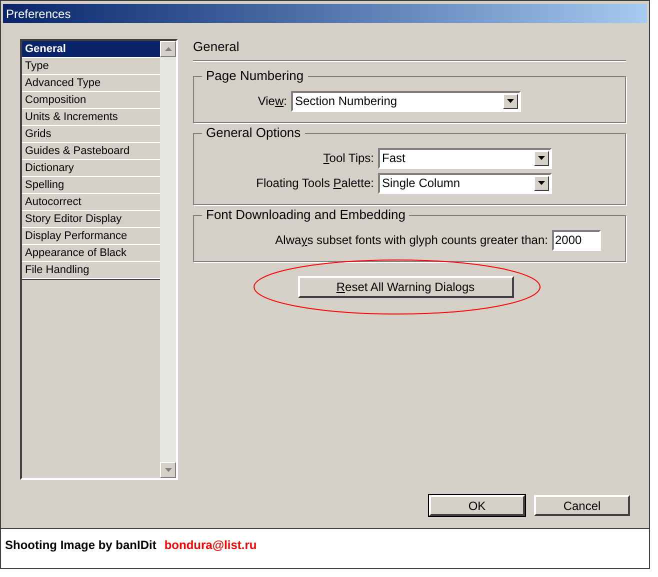 Image resolution: width=658 pixels, height=577 pixels. I want to click on field-label: Always subset fonts with glyph counts greater than:, so click(411, 240).